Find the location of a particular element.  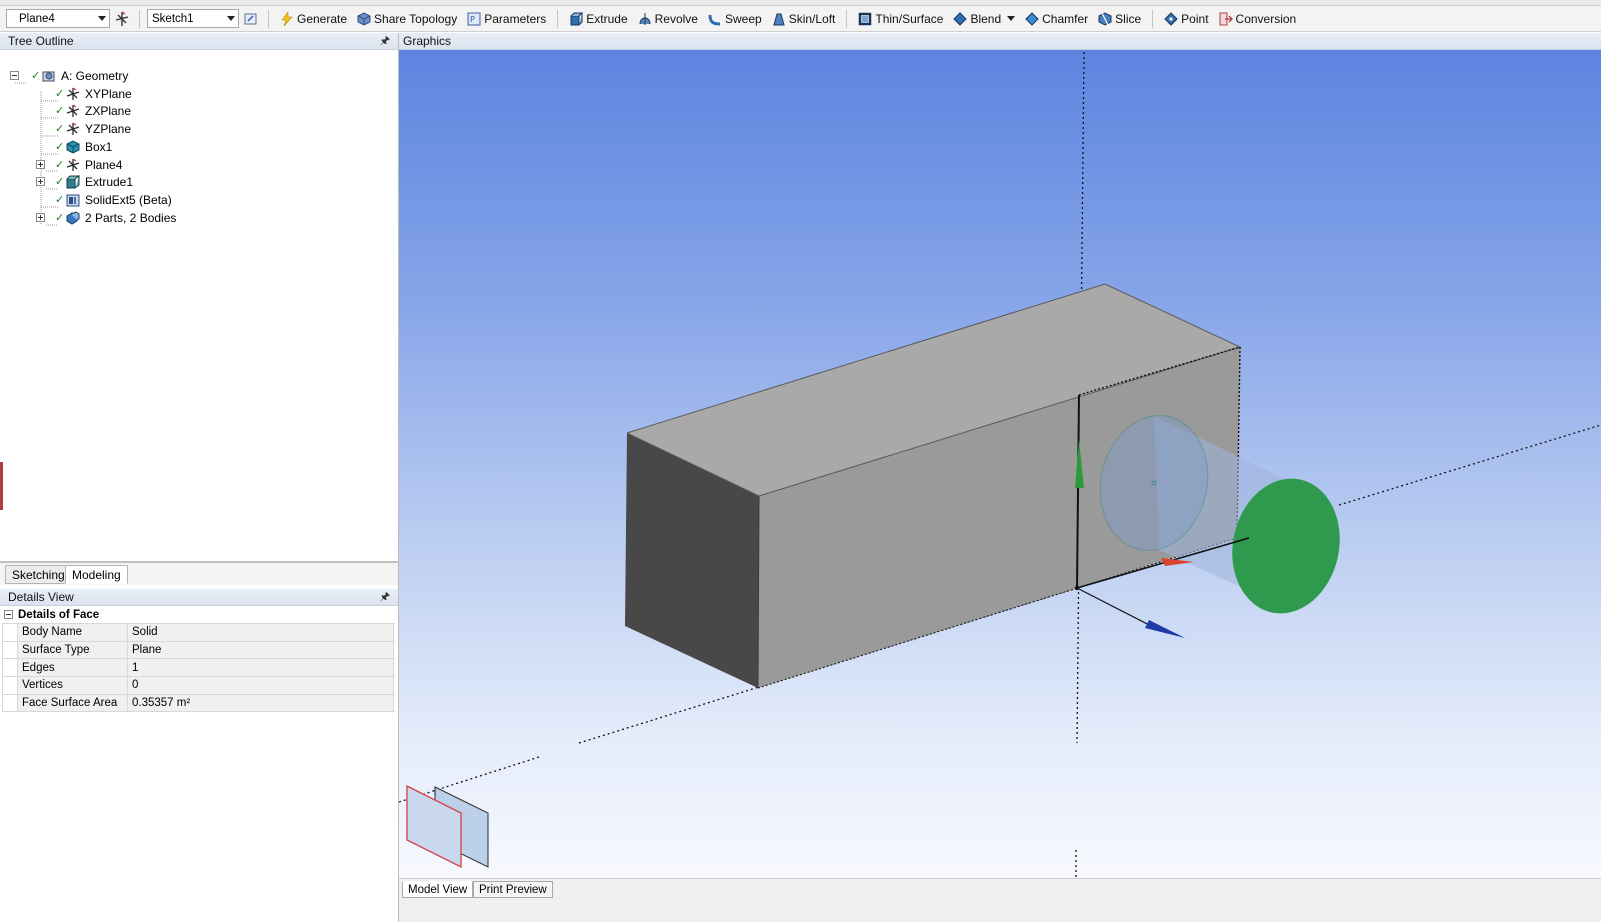

details-value: Plane is located at coordinates (261, 650).